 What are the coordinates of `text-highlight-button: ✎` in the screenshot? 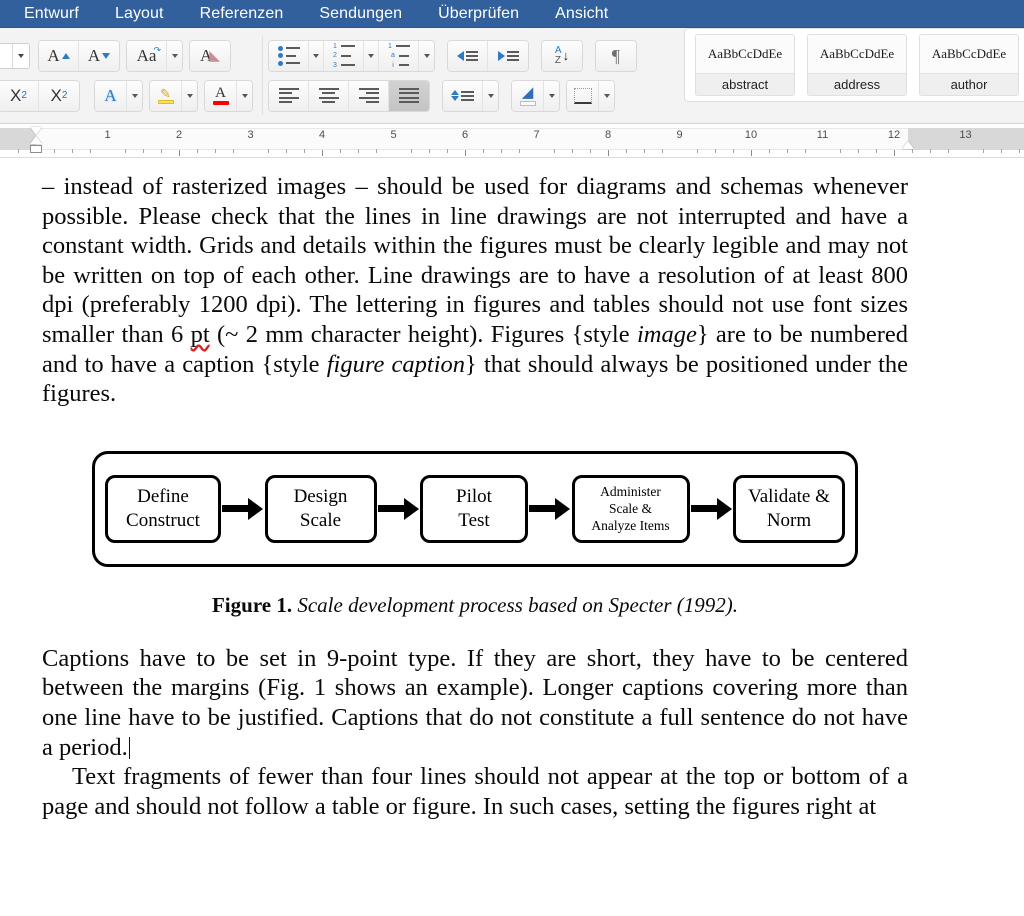 It's located at (166, 95).